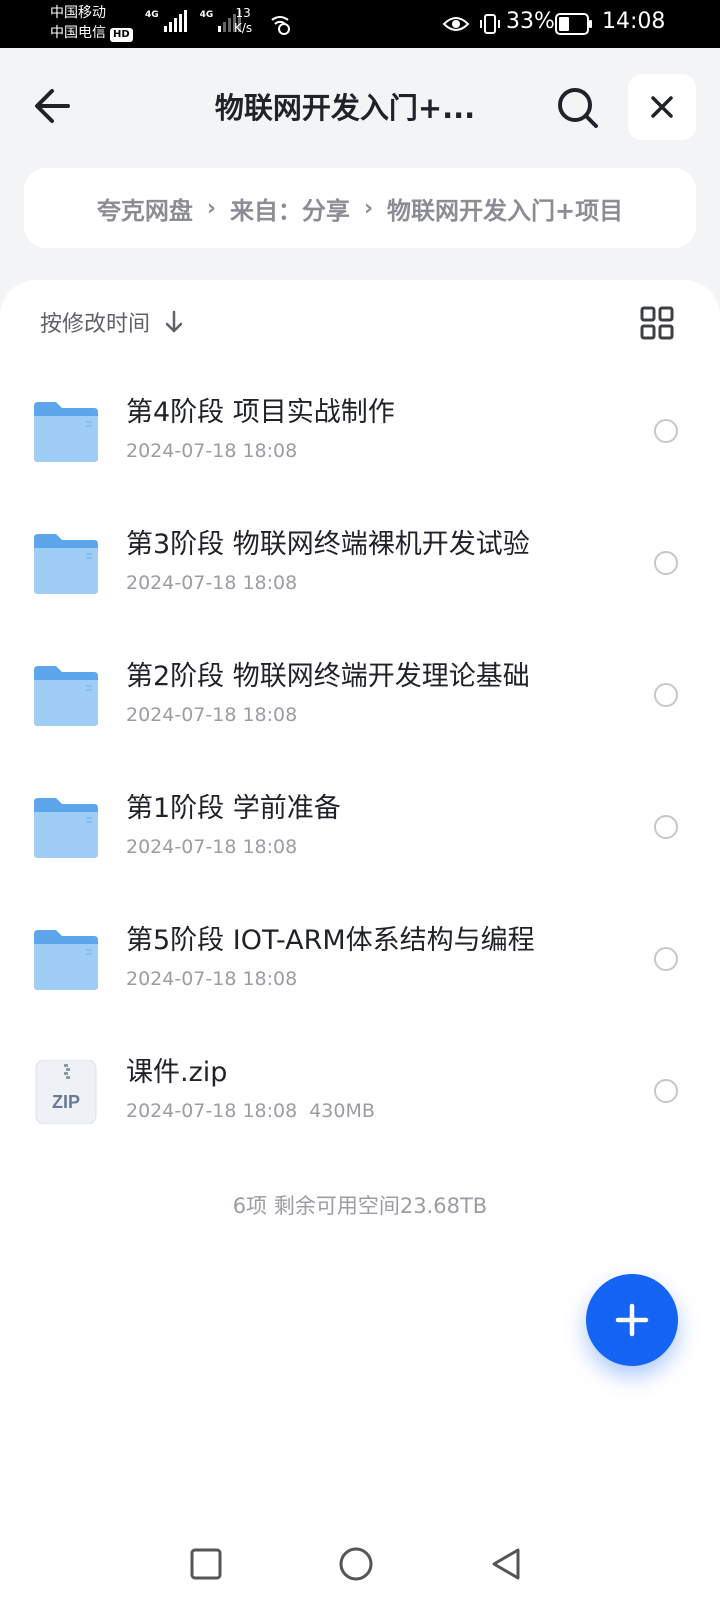  I want to click on file-row: 第1阶段 学前准备 2024-07-18 18:08, so click(360, 834).